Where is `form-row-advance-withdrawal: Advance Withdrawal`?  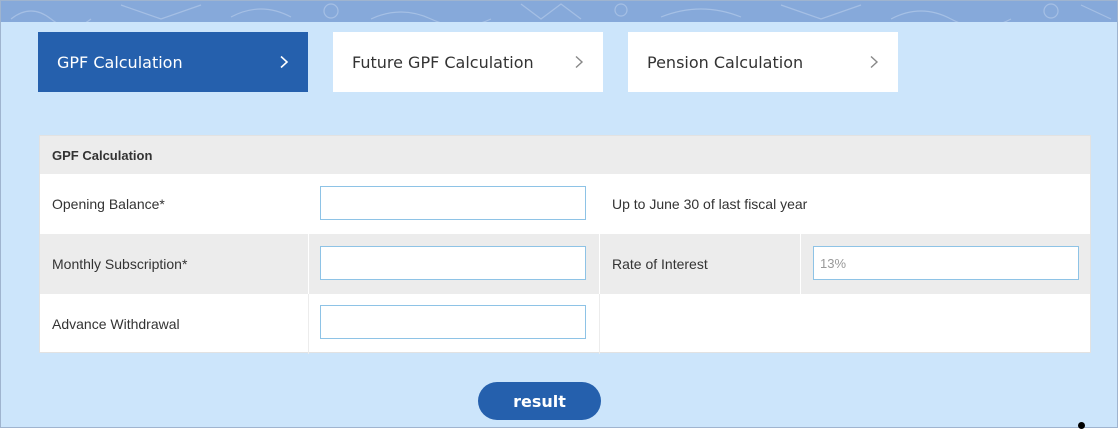
form-row-advance-withdrawal: Advance Withdrawal is located at coordinates (565, 324).